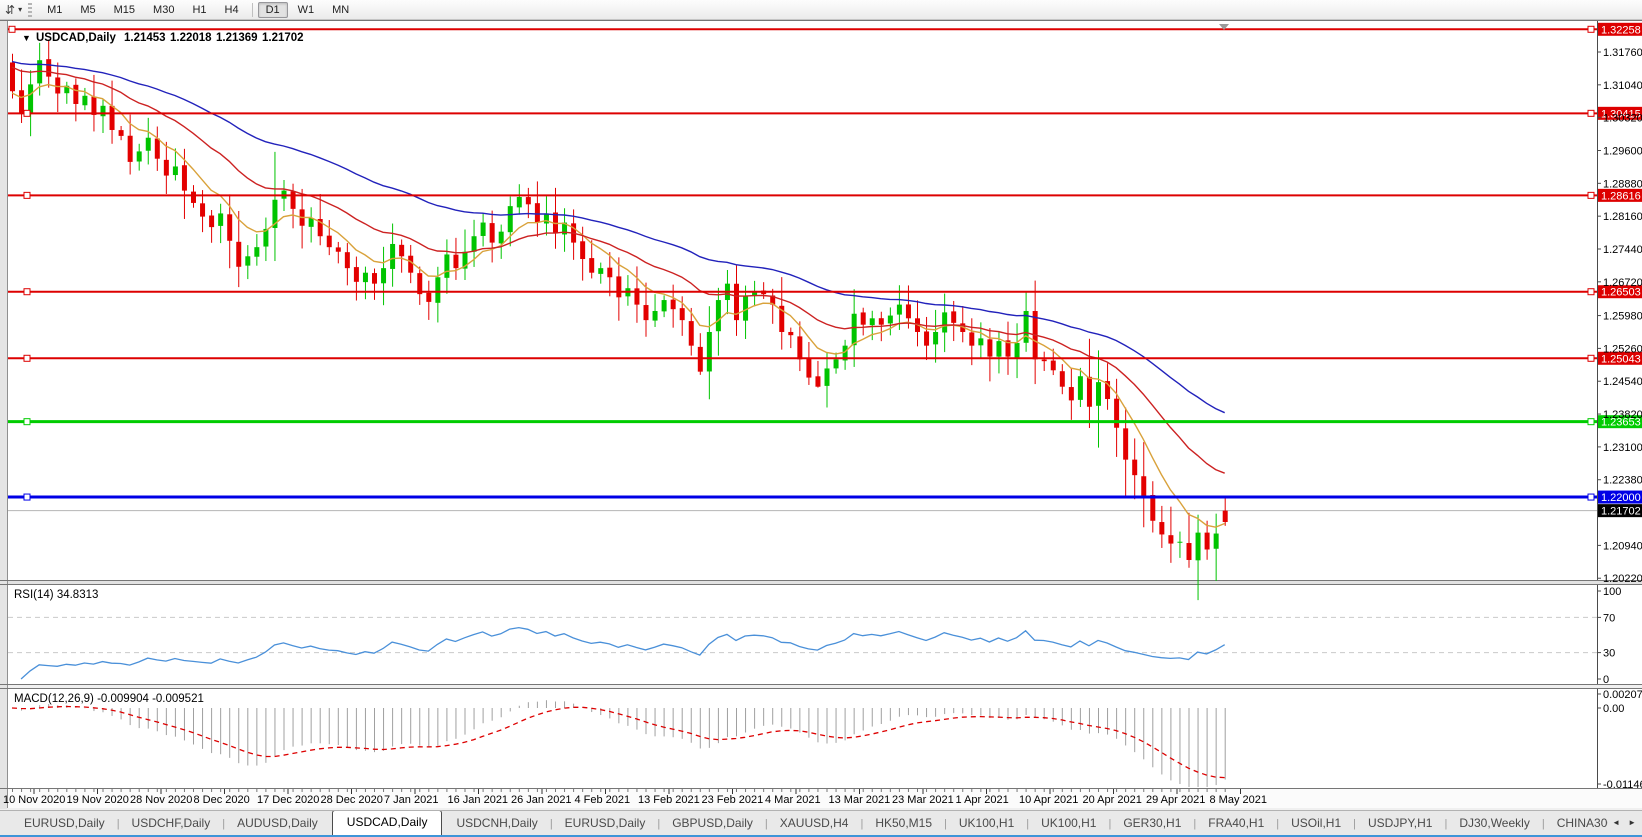 This screenshot has width=1642, height=837. What do you see at coordinates (98, 800) in the screenshot?
I see `date-label: 19 Nov 2020` at bounding box center [98, 800].